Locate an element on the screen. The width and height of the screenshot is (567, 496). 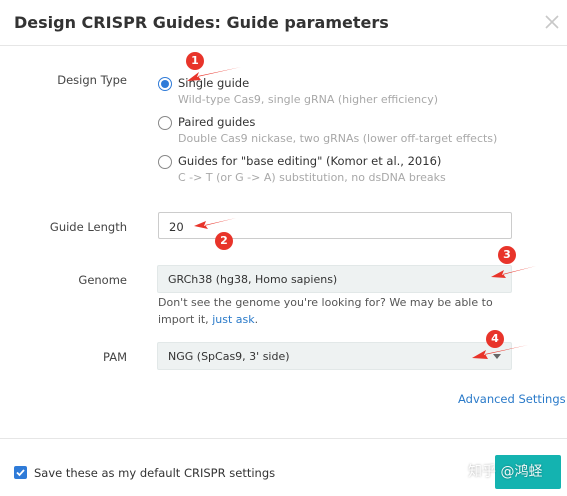
dialog-header: Design CRISPR Guides: Guide parameters is located at coordinates (283, 23).